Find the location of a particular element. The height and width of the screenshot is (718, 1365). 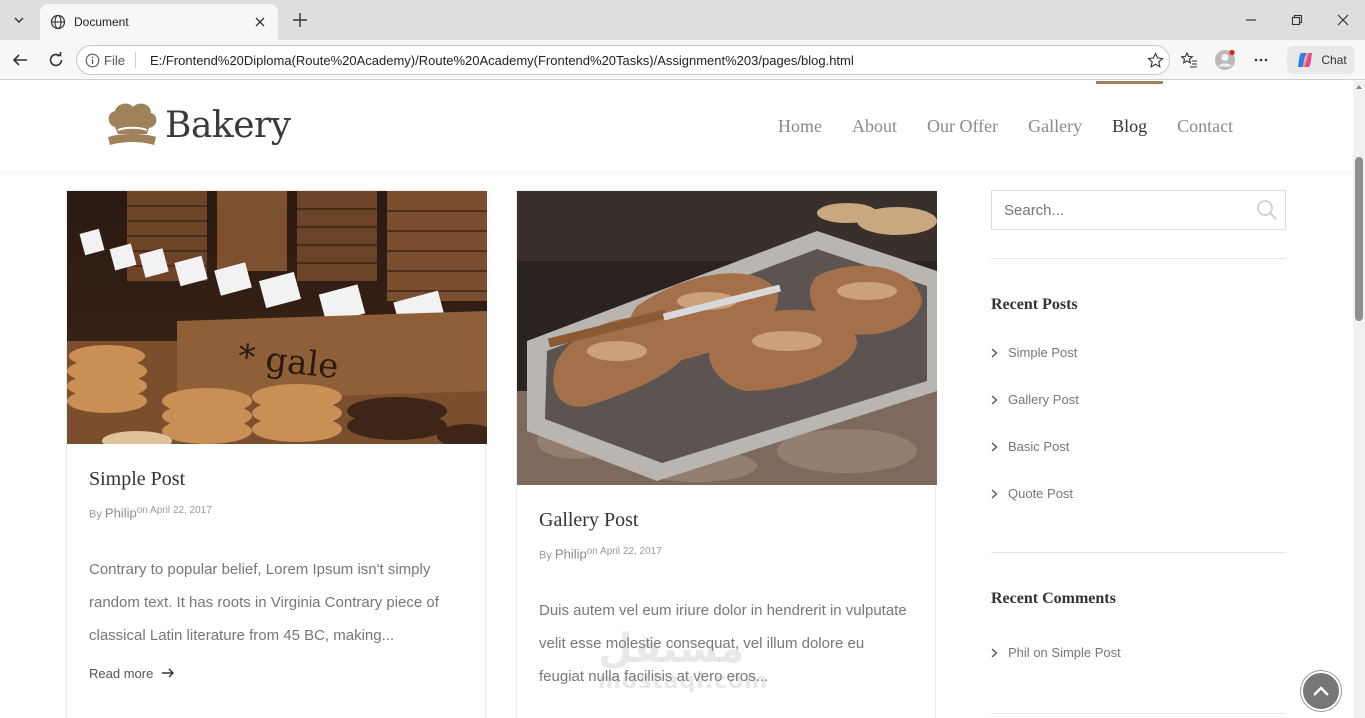

minimize-button is located at coordinates (1251, 20).